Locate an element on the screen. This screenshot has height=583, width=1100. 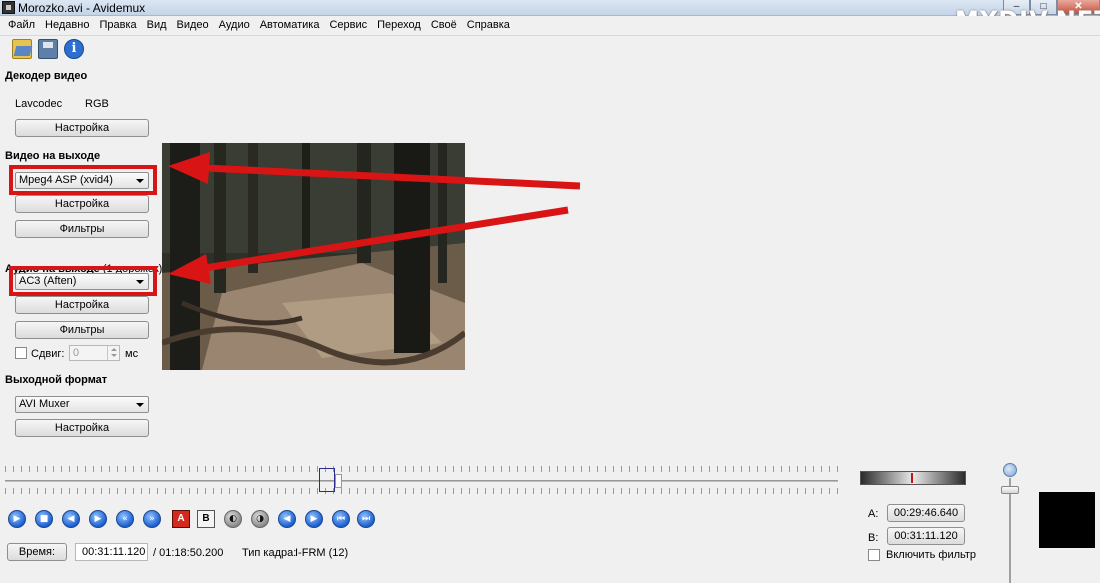
audio-meter-display is located at coordinates (1067, 520).